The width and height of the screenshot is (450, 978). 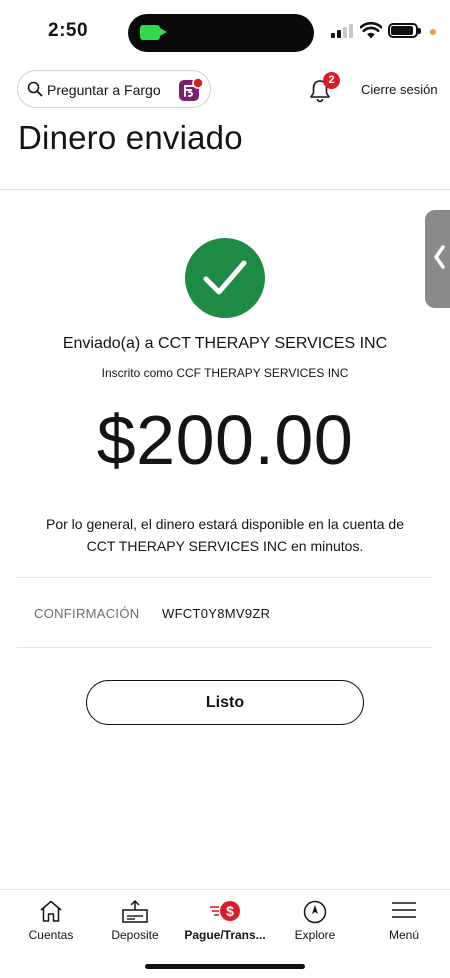 I want to click on nav-item-deposit: Deposite, so click(x=135, y=925).